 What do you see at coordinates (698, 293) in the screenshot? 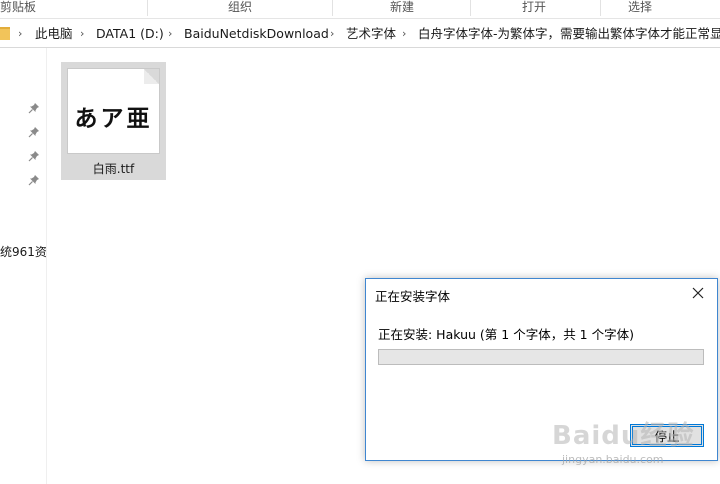
I see `close-icon` at bounding box center [698, 293].